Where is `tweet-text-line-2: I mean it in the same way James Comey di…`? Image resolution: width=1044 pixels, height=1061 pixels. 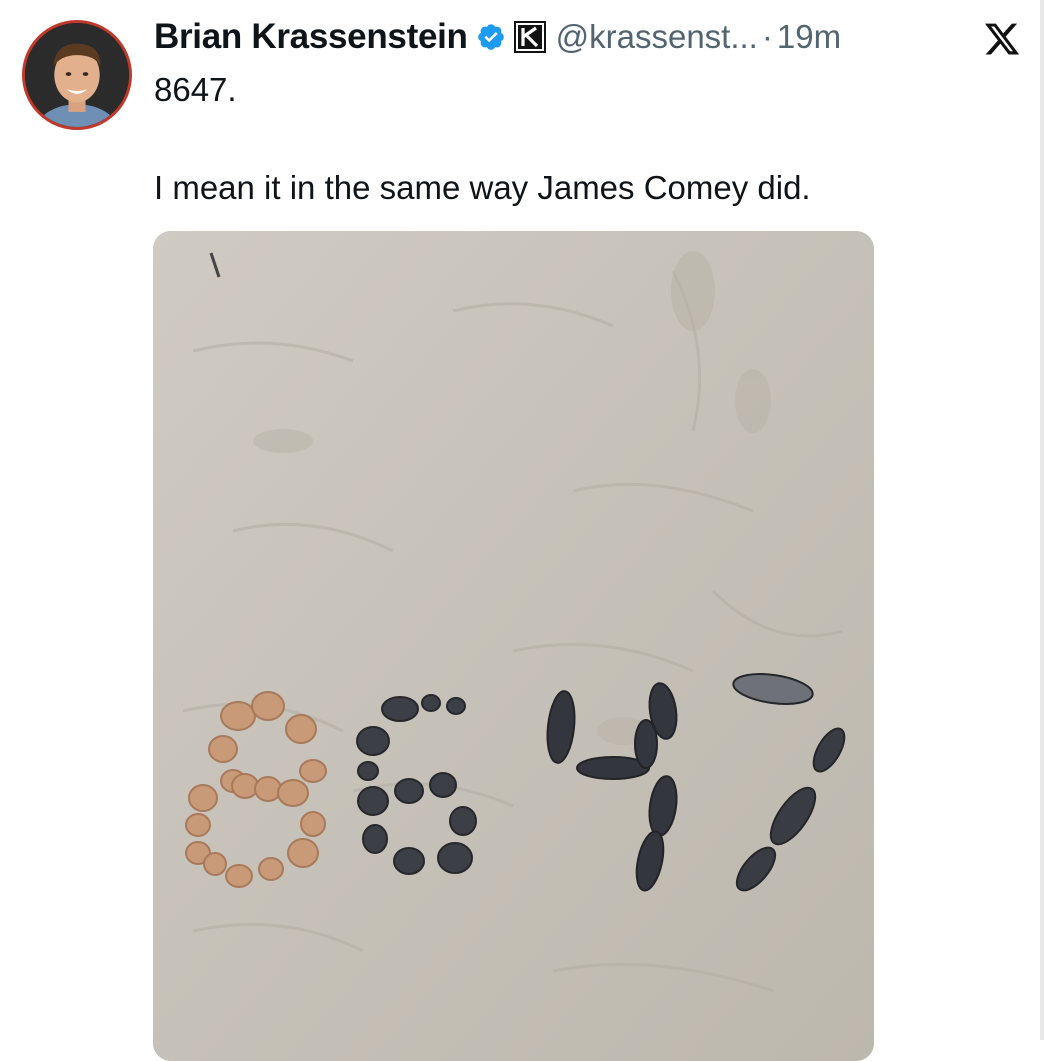 tweet-text-line-2: I mean it in the same way James Comey di… is located at coordinates (482, 187).